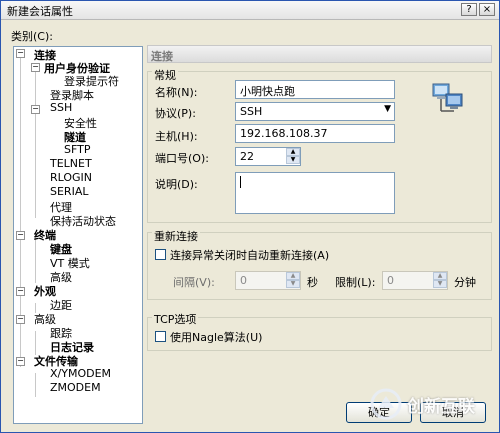 The image size is (500, 433). I want to click on help-button: ?, so click(469, 9).